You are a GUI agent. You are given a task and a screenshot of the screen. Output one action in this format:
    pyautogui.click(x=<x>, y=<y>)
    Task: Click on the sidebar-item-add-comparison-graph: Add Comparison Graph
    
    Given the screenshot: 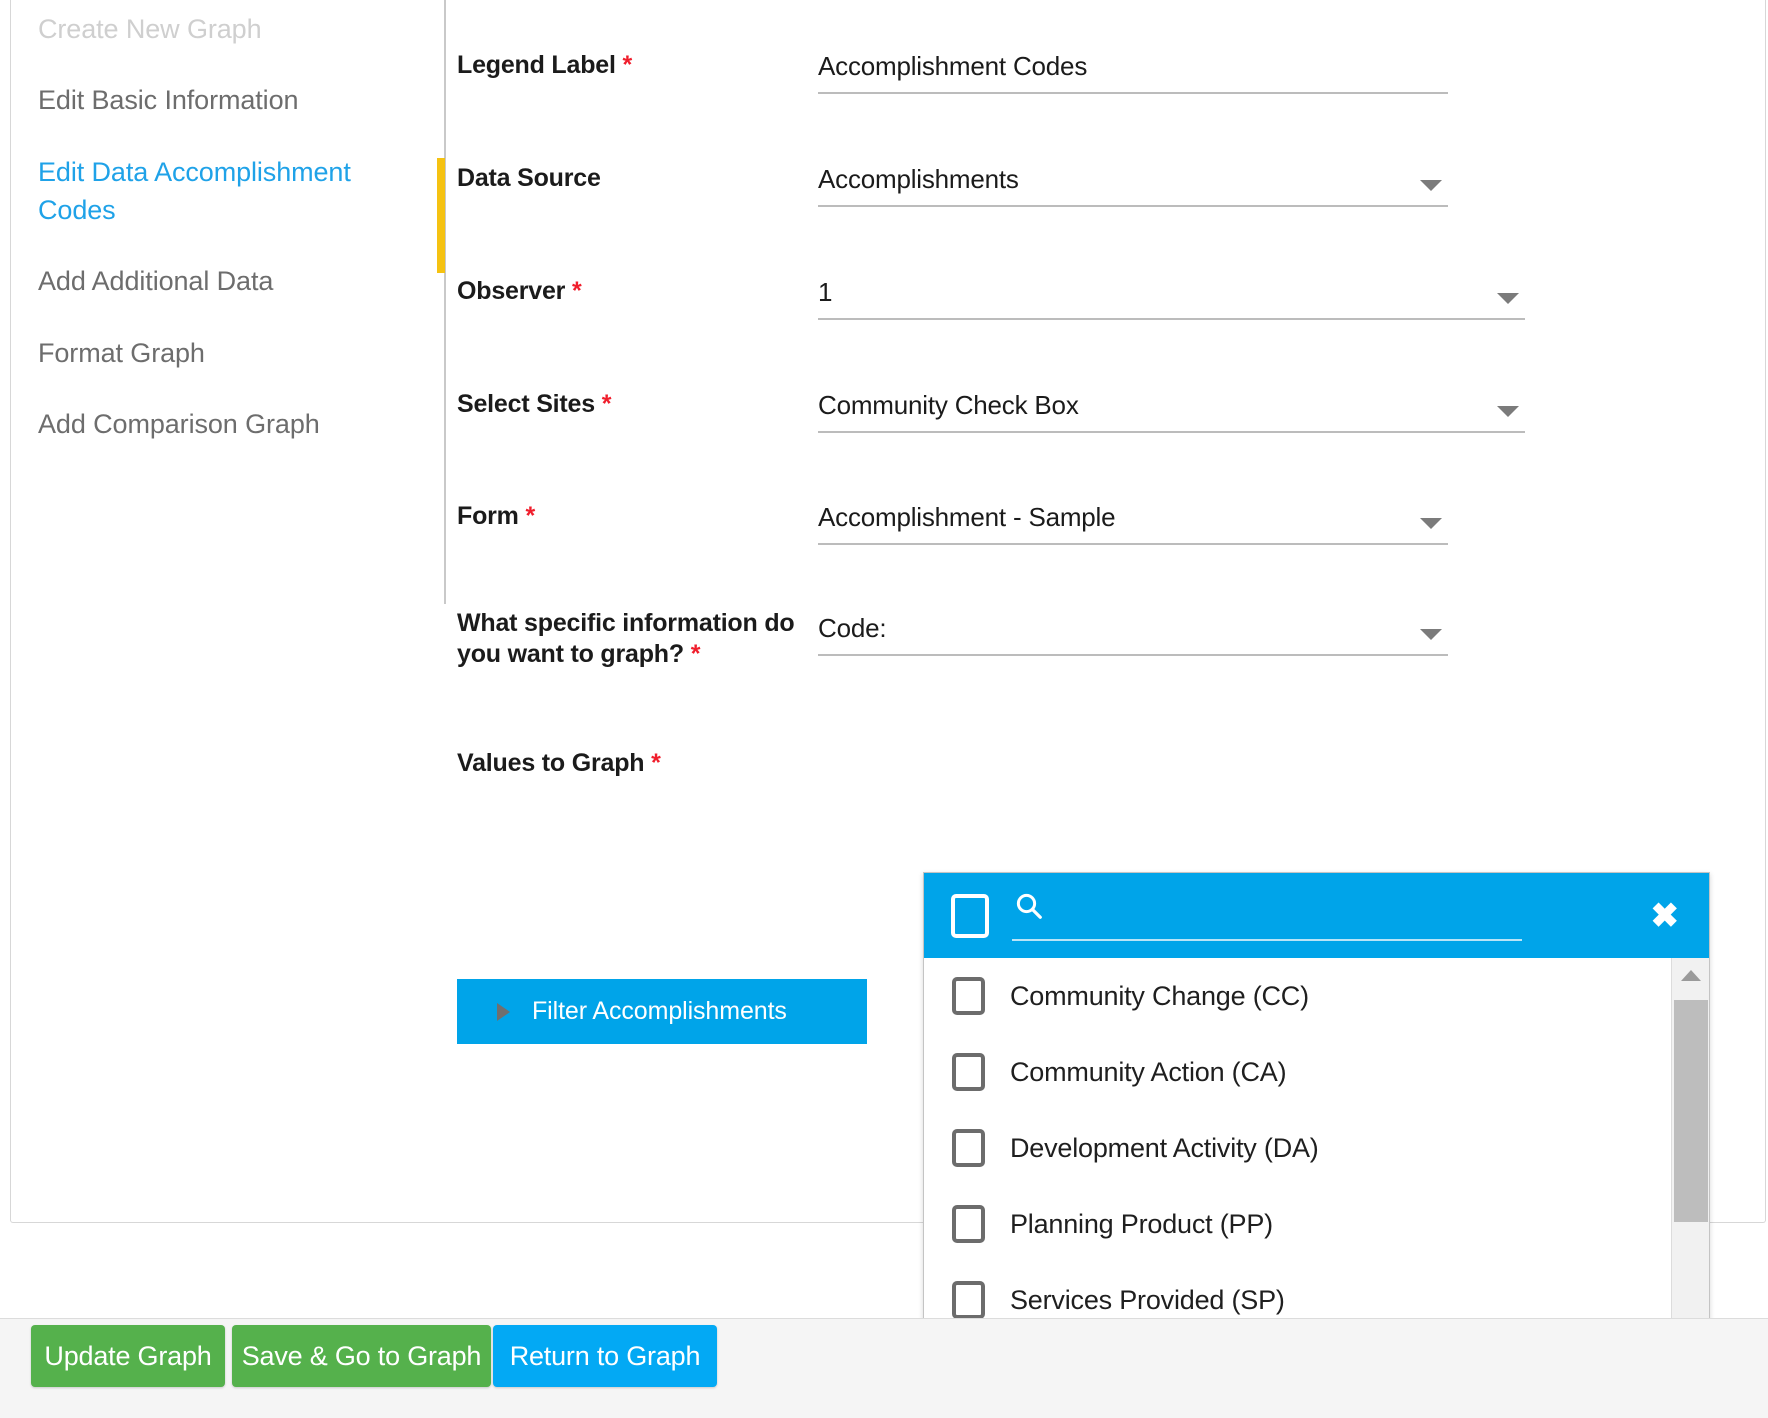 What is the action you would take?
    pyautogui.click(x=229, y=424)
    